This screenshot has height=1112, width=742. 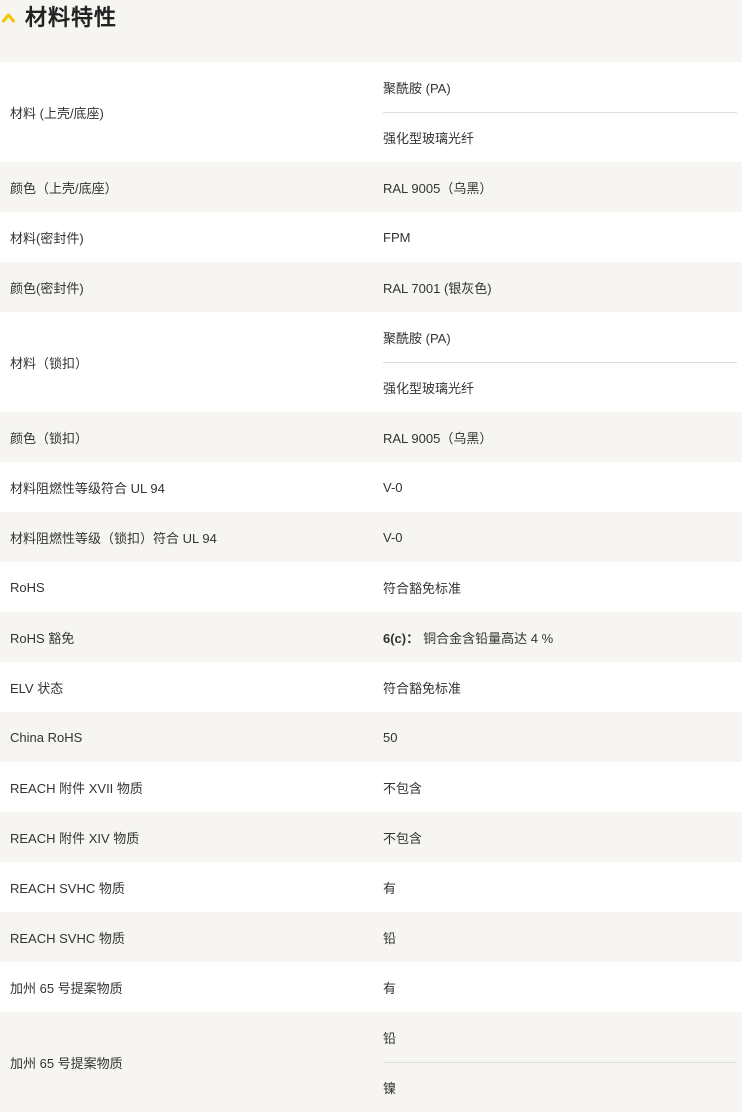 I want to click on property-values: 铅镍, so click(x=557, y=1062).